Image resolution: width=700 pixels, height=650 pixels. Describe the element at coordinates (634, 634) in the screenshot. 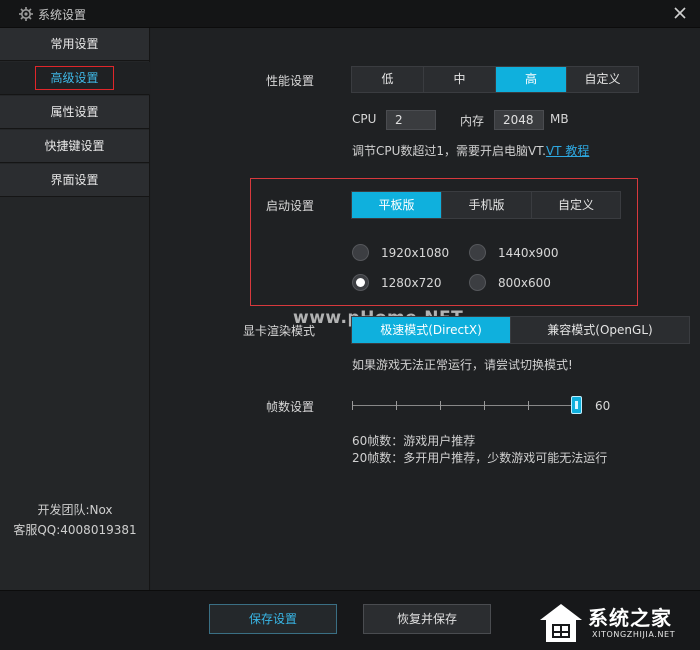

I see `brand-sub: XITONGZHIJIA.NET` at that location.